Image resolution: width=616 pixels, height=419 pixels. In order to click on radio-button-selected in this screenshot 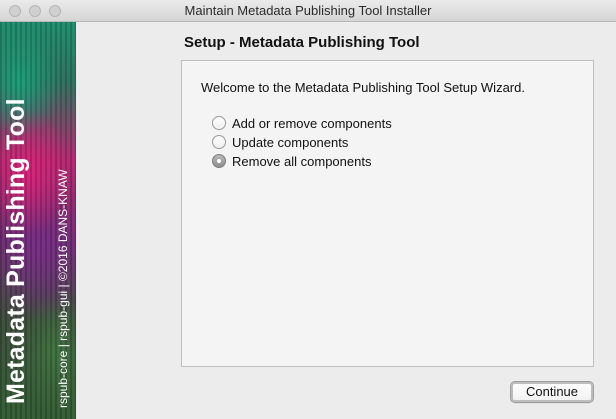, I will do `click(219, 161)`.